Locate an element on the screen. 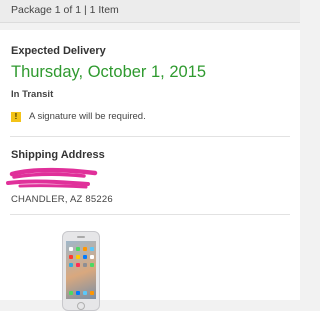 This screenshot has width=320, height=311. delivery-status: In Transit is located at coordinates (32, 94).